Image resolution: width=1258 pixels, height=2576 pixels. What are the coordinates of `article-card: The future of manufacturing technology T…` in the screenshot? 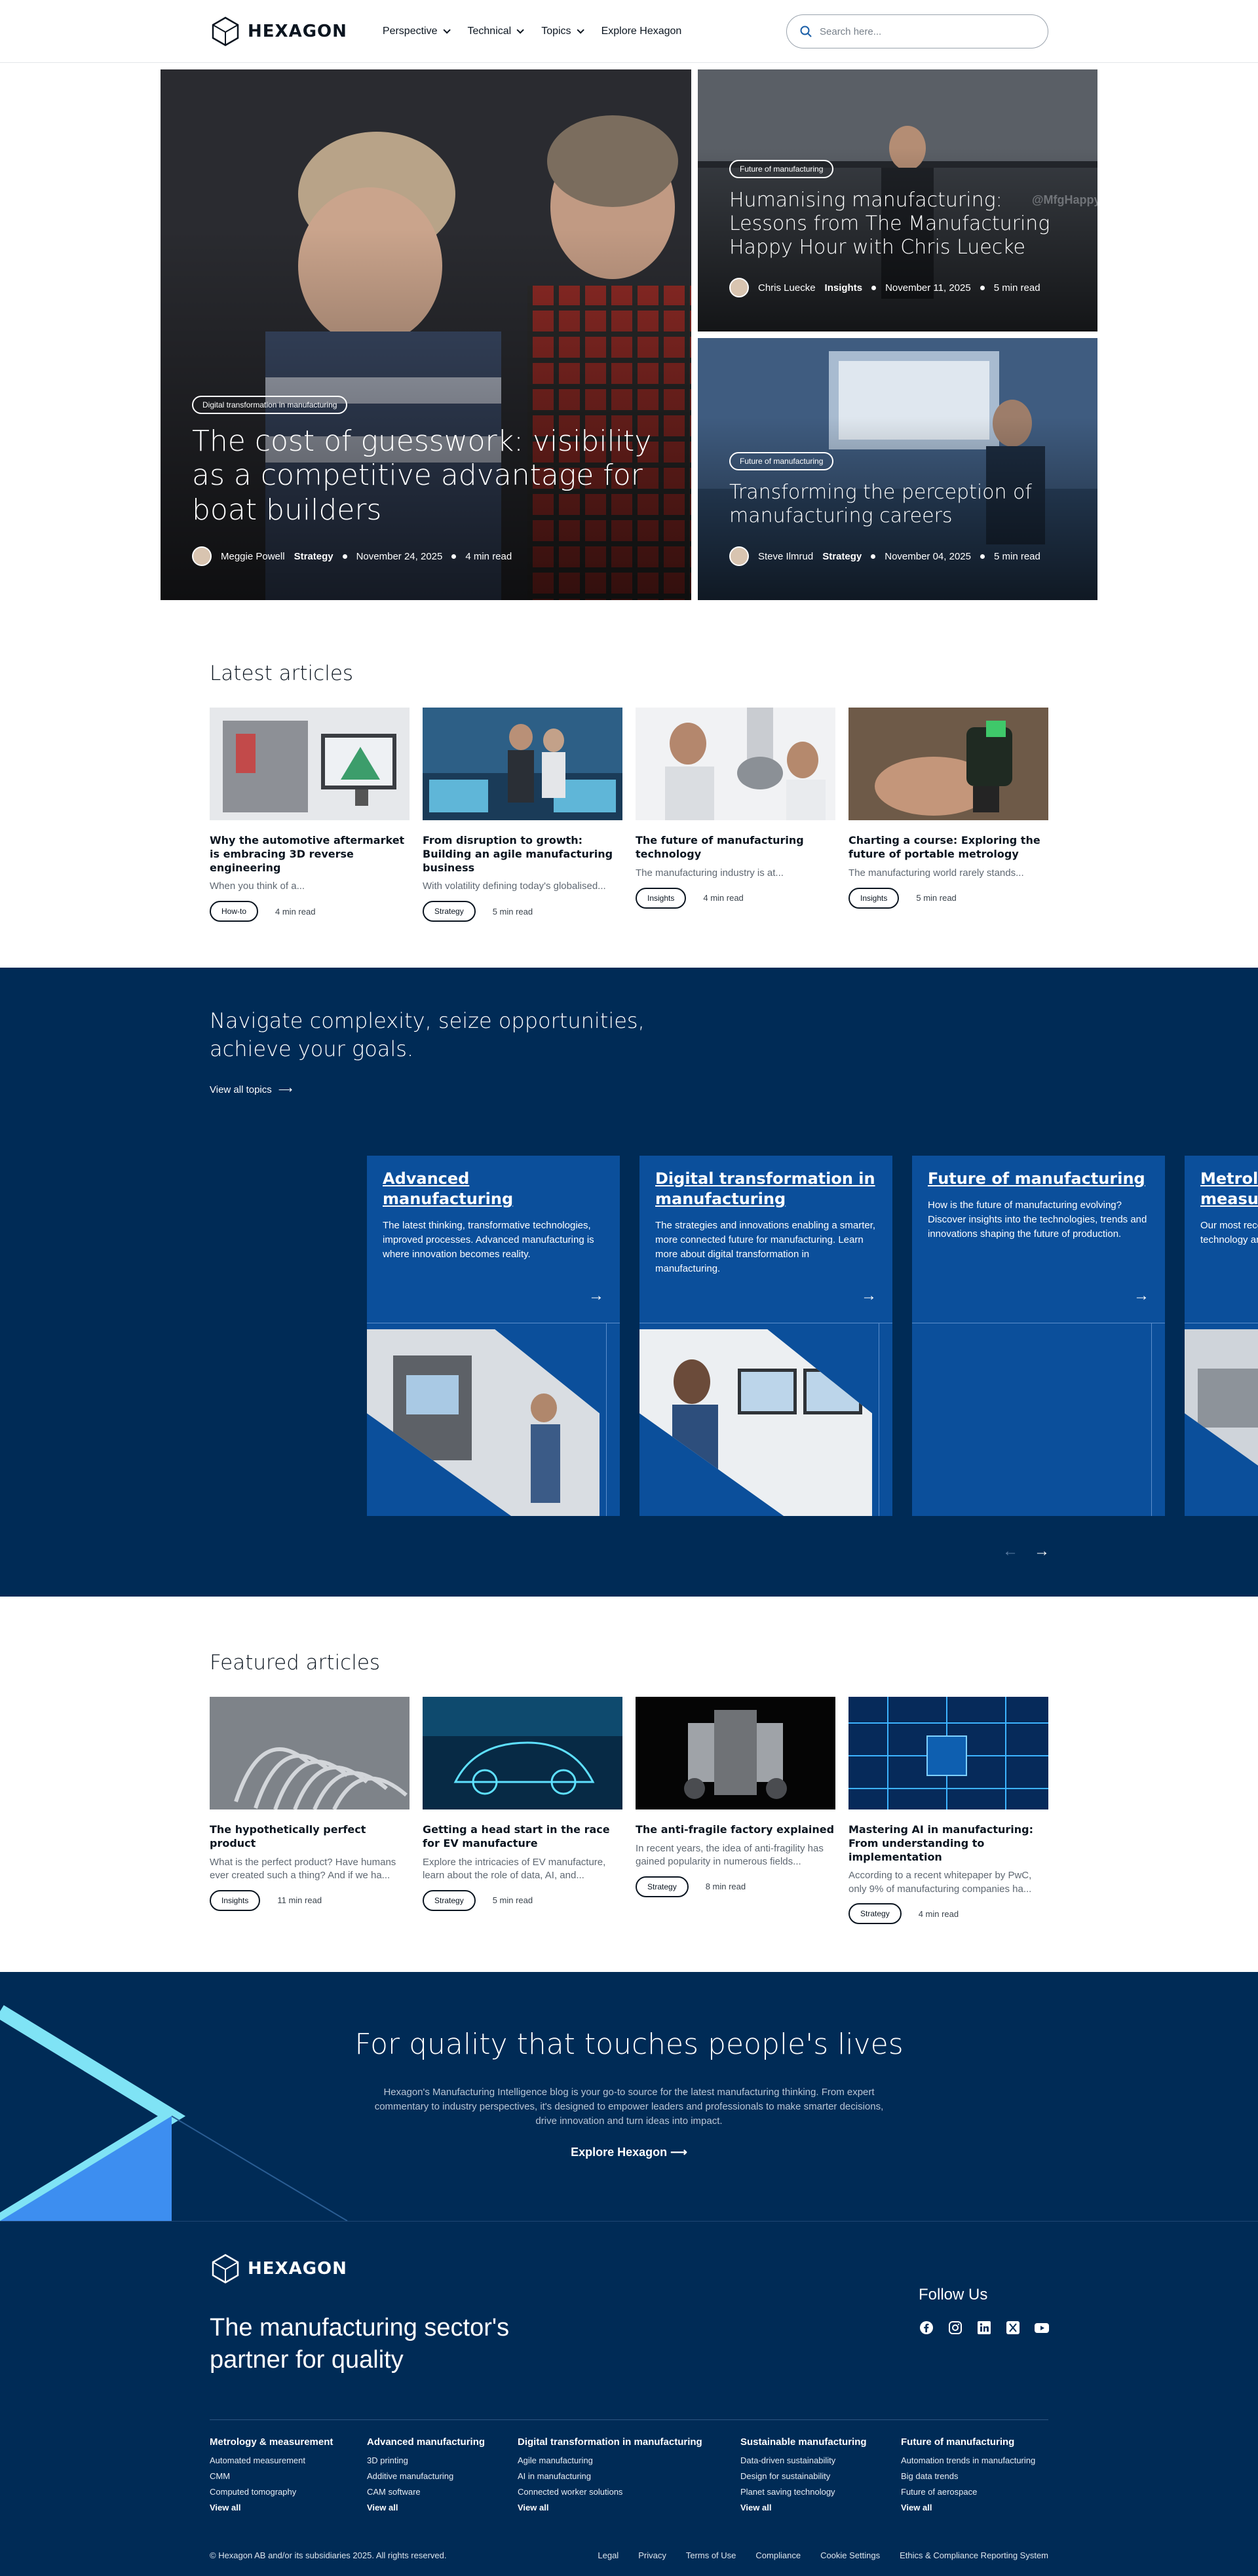 It's located at (735, 815).